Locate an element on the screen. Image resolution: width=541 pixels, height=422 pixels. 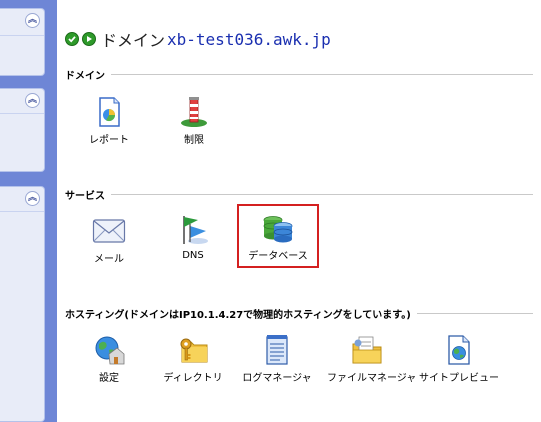
tool-log-manager-label: ログマネージャ is located at coordinates (277, 378).